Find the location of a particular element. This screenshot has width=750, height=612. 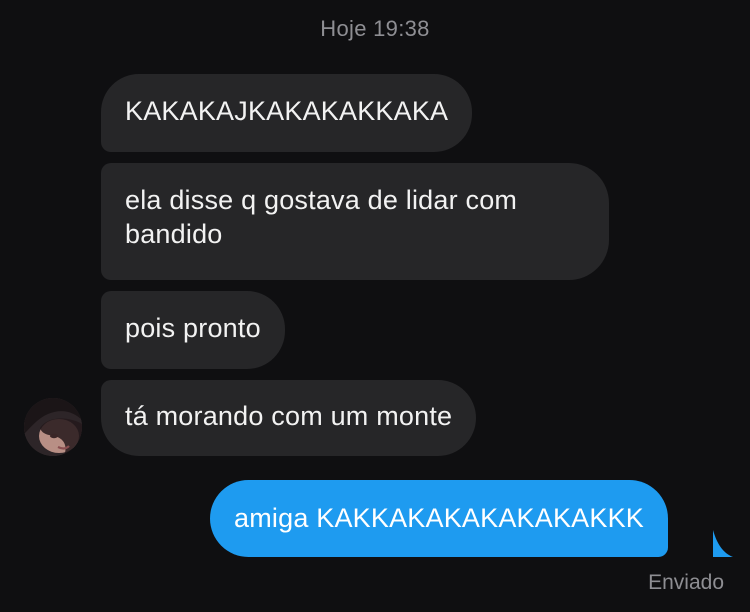

received-message-1: KAKAKAJKAKAKAKKAKA is located at coordinates (287, 113).